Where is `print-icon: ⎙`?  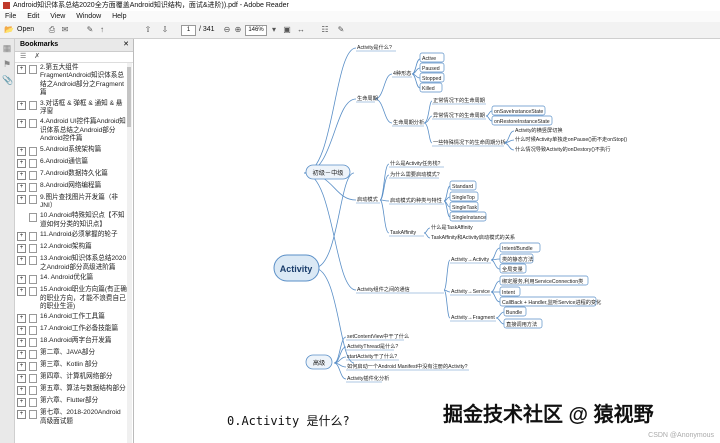 print-icon: ⎙ is located at coordinates (52, 30).